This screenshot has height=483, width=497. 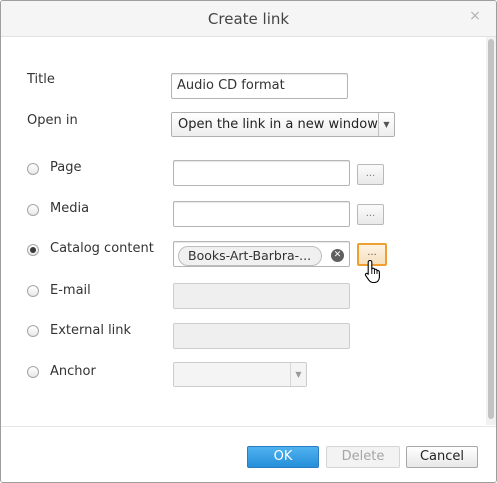 I want to click on email-input, so click(x=261, y=296).